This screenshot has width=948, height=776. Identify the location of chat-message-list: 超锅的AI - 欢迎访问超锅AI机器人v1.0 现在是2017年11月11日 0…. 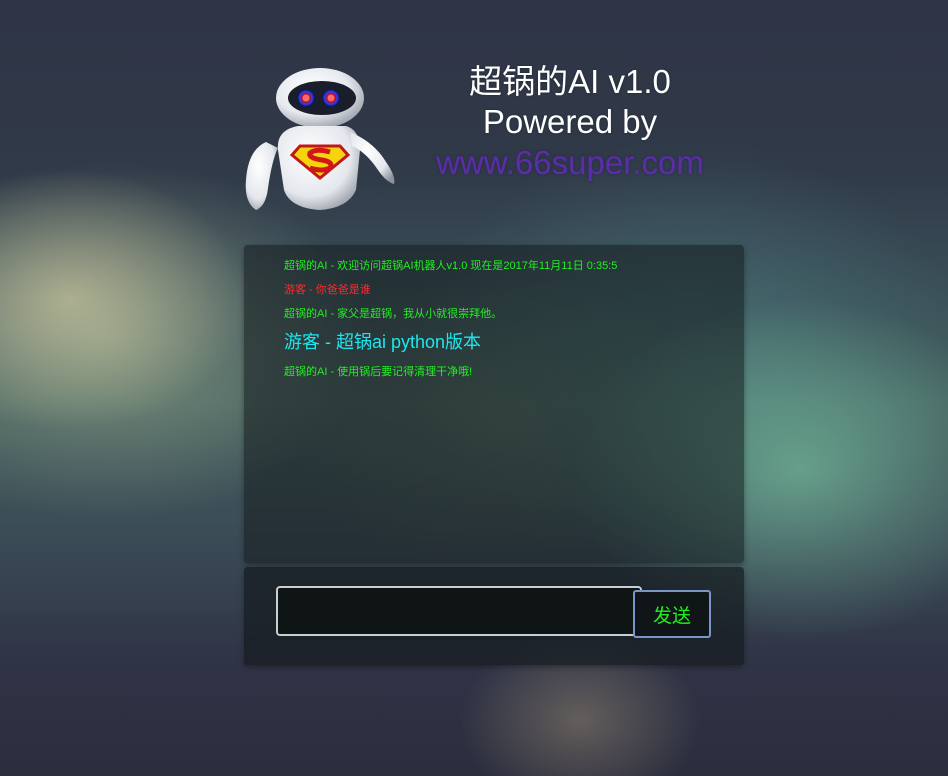
(504, 324).